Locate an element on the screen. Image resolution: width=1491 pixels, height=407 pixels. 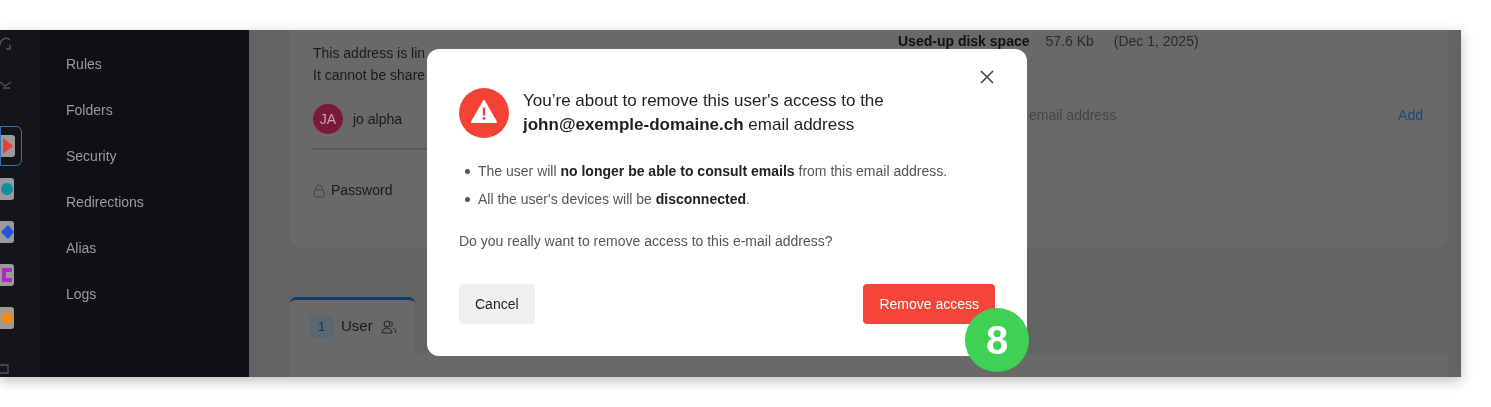
app-button is located at coordinates (11, 146).